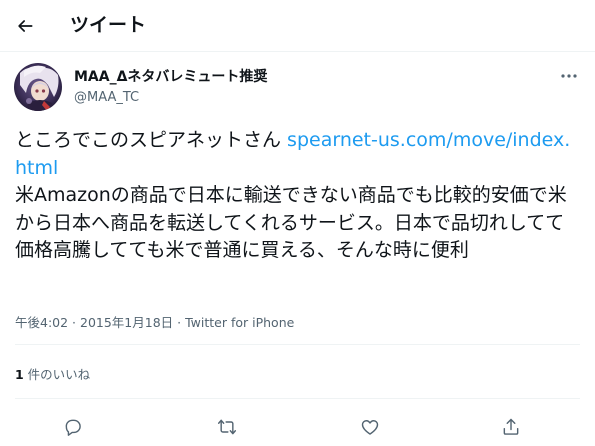 The image size is (595, 446). I want to click on reply-icon, so click(73, 427).